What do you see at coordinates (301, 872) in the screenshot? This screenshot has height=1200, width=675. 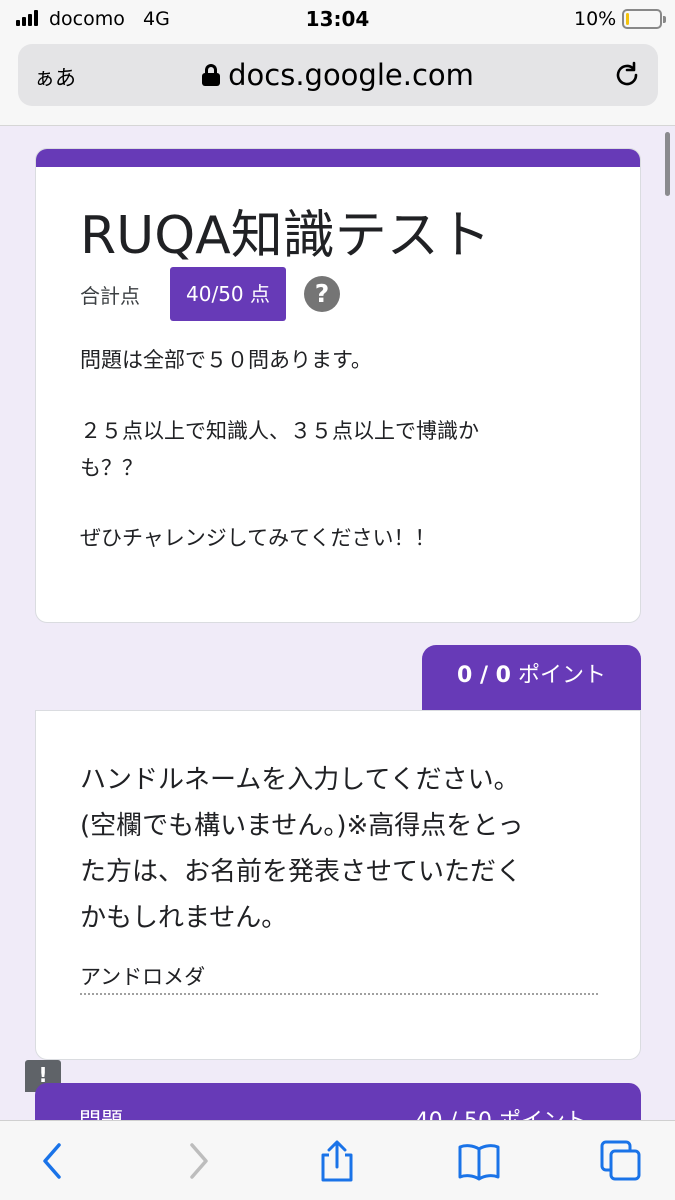 I see `question-text-line: た方は、お名前を発表させていただく` at bounding box center [301, 872].